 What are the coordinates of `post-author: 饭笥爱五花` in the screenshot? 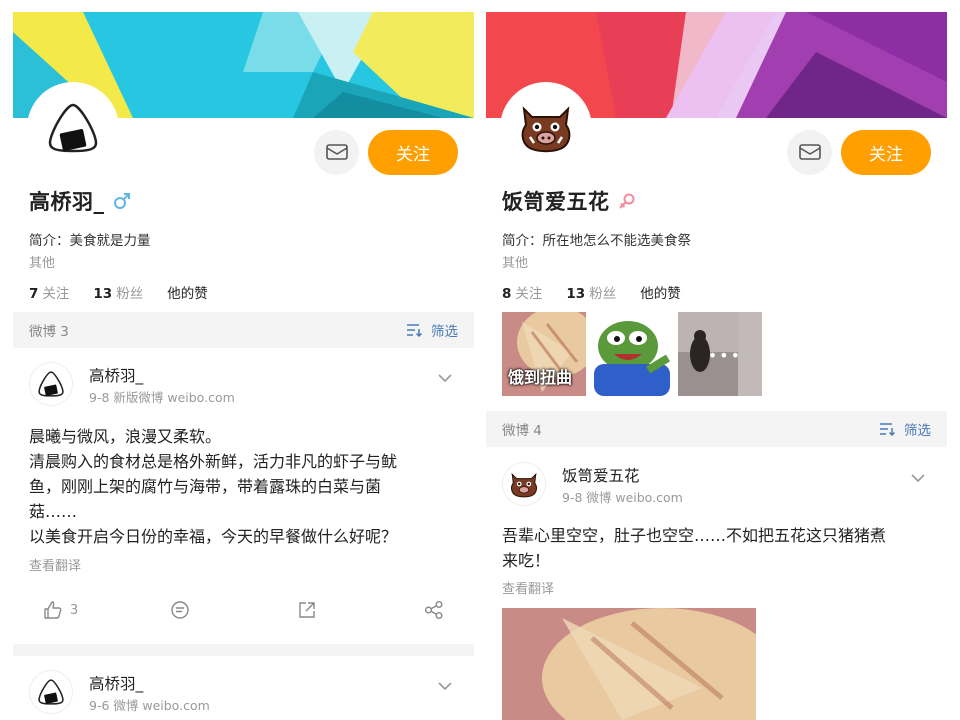 It's located at (601, 475).